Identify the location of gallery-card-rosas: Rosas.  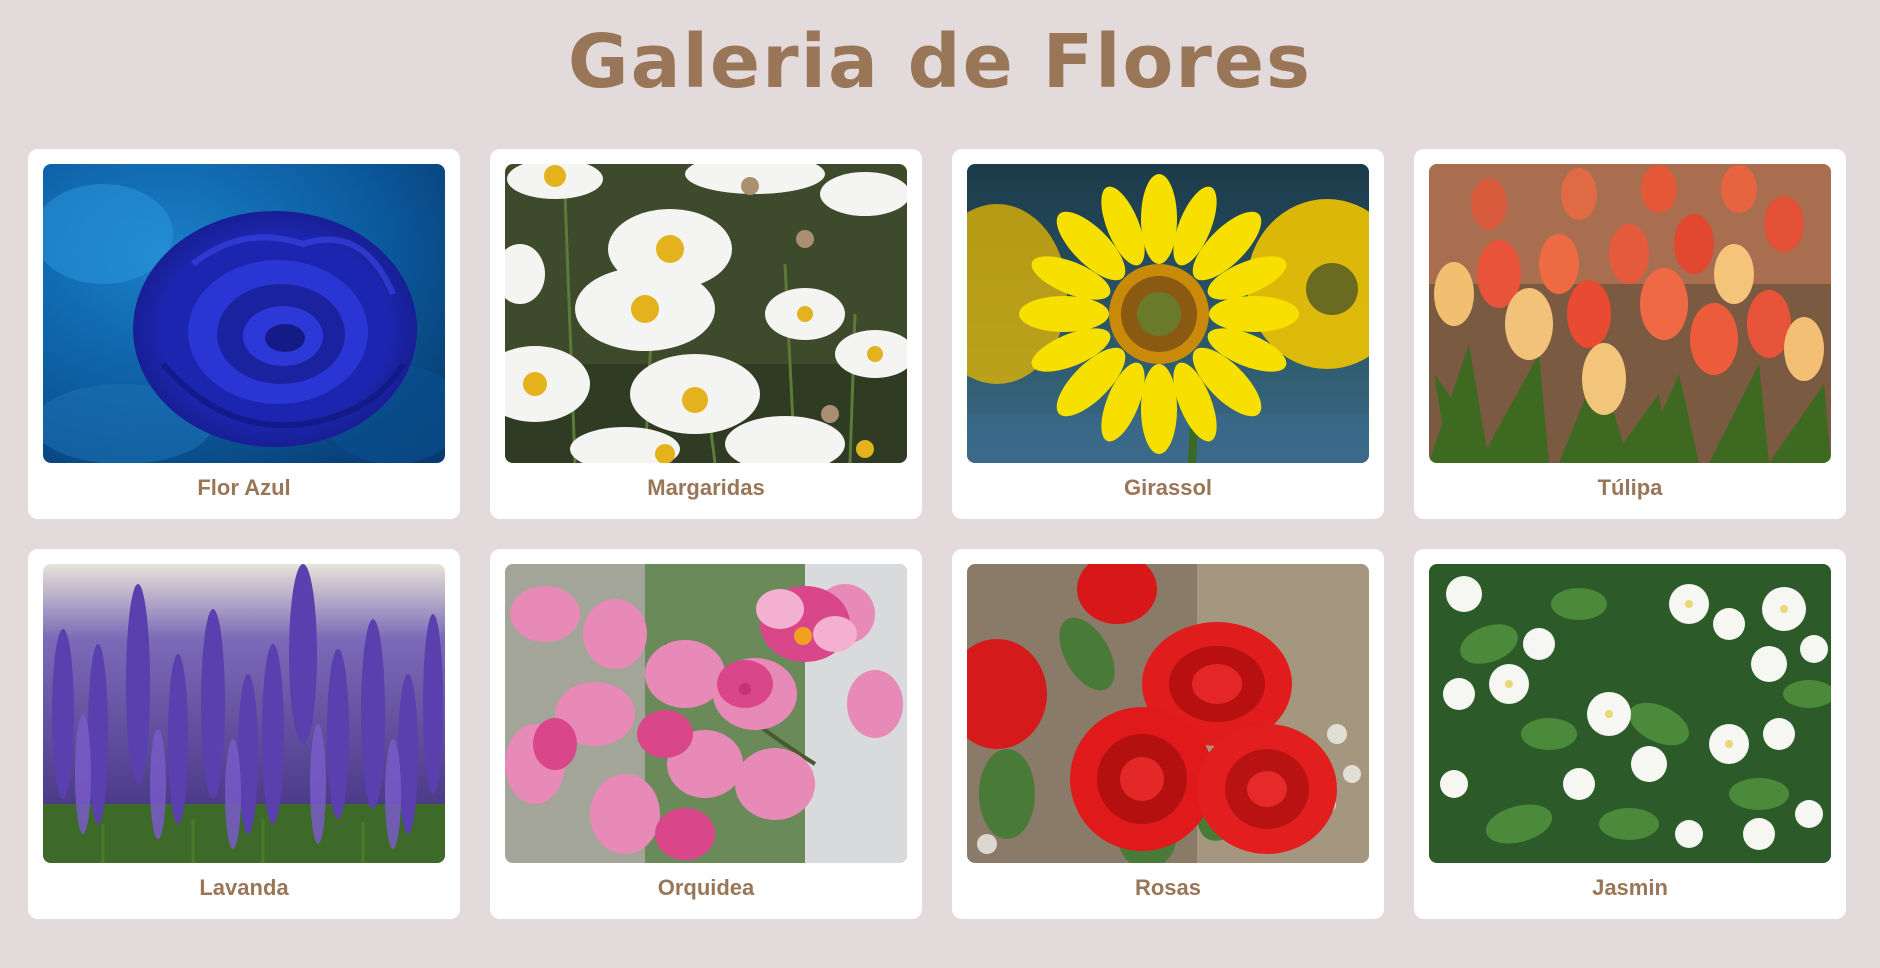
(1168, 734).